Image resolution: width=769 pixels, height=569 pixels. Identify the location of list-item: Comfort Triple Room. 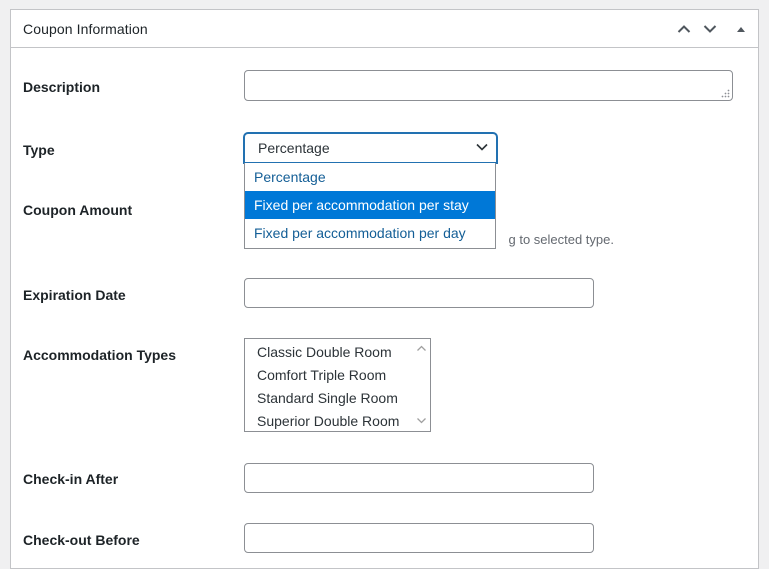
(321, 375).